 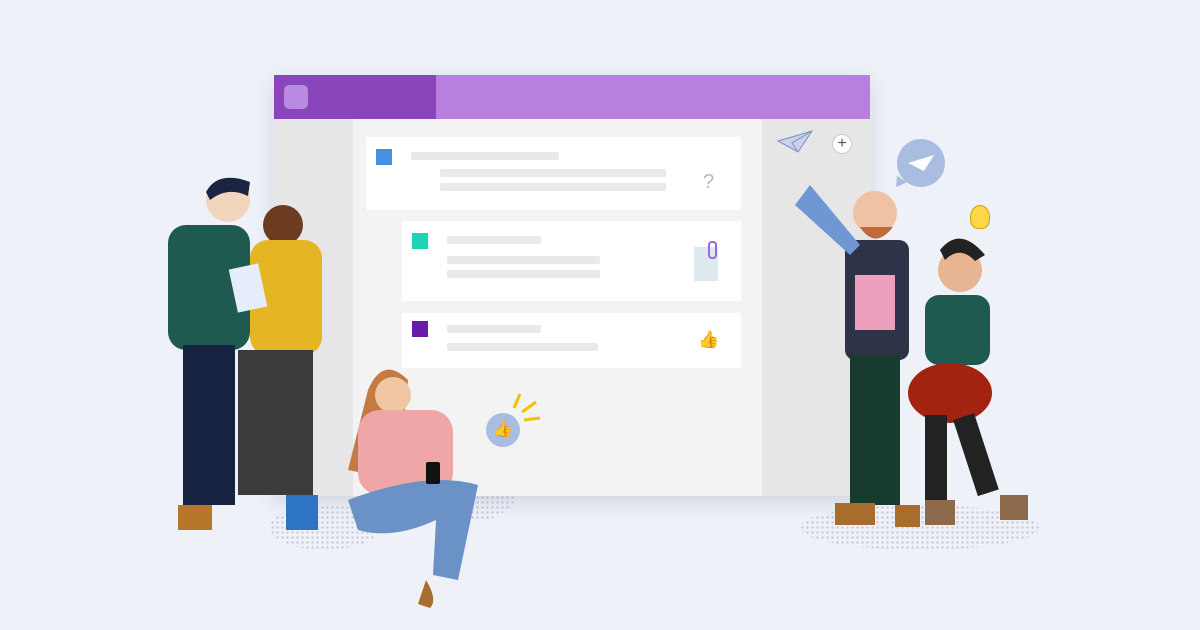 What do you see at coordinates (706, 261) in the screenshot?
I see `sticky-note-icon` at bounding box center [706, 261].